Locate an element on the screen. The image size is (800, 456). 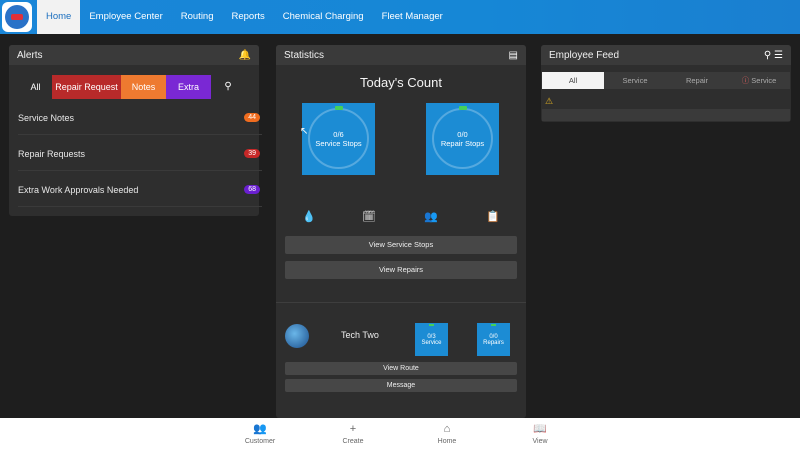
count-badge: 39 is located at coordinates (252, 153).